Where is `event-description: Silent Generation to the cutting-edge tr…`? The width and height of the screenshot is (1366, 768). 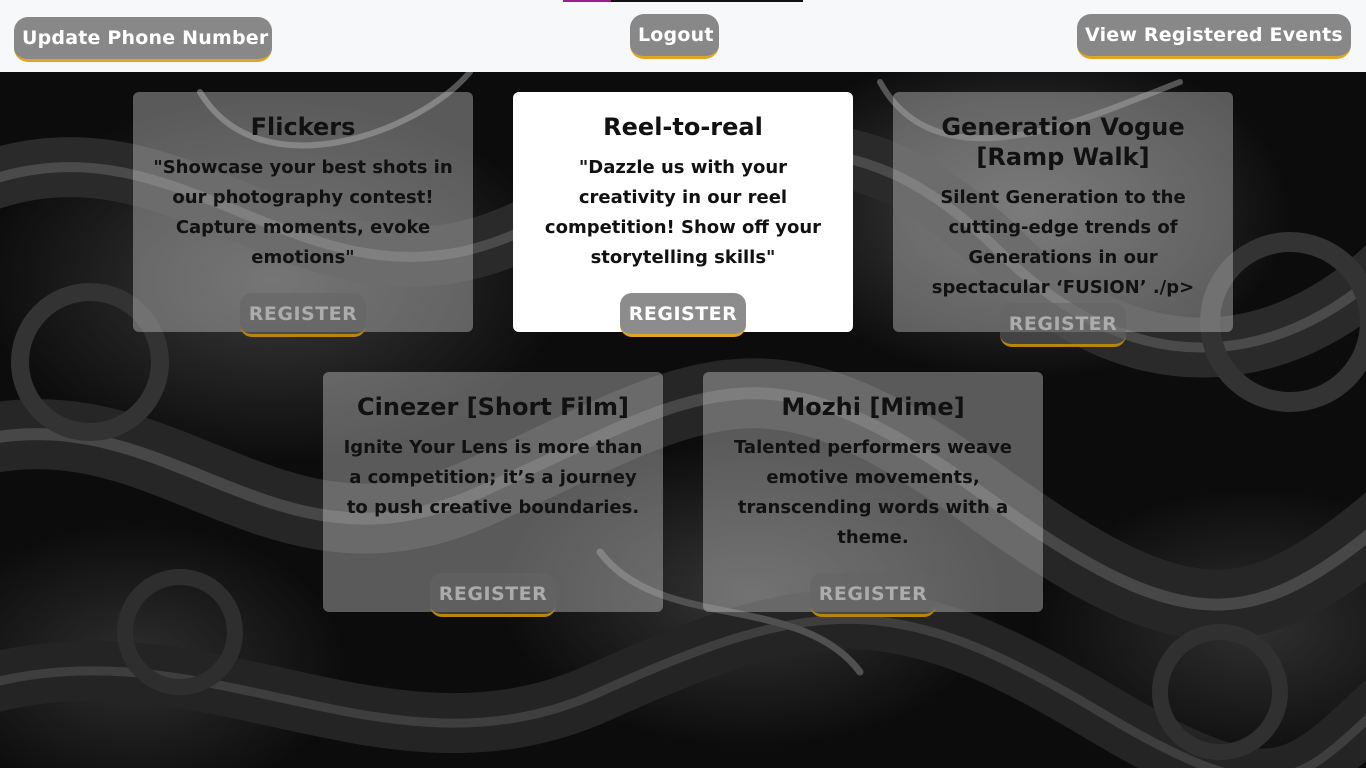
event-description: Silent Generation to the cutting-edge tr… is located at coordinates (1063, 242).